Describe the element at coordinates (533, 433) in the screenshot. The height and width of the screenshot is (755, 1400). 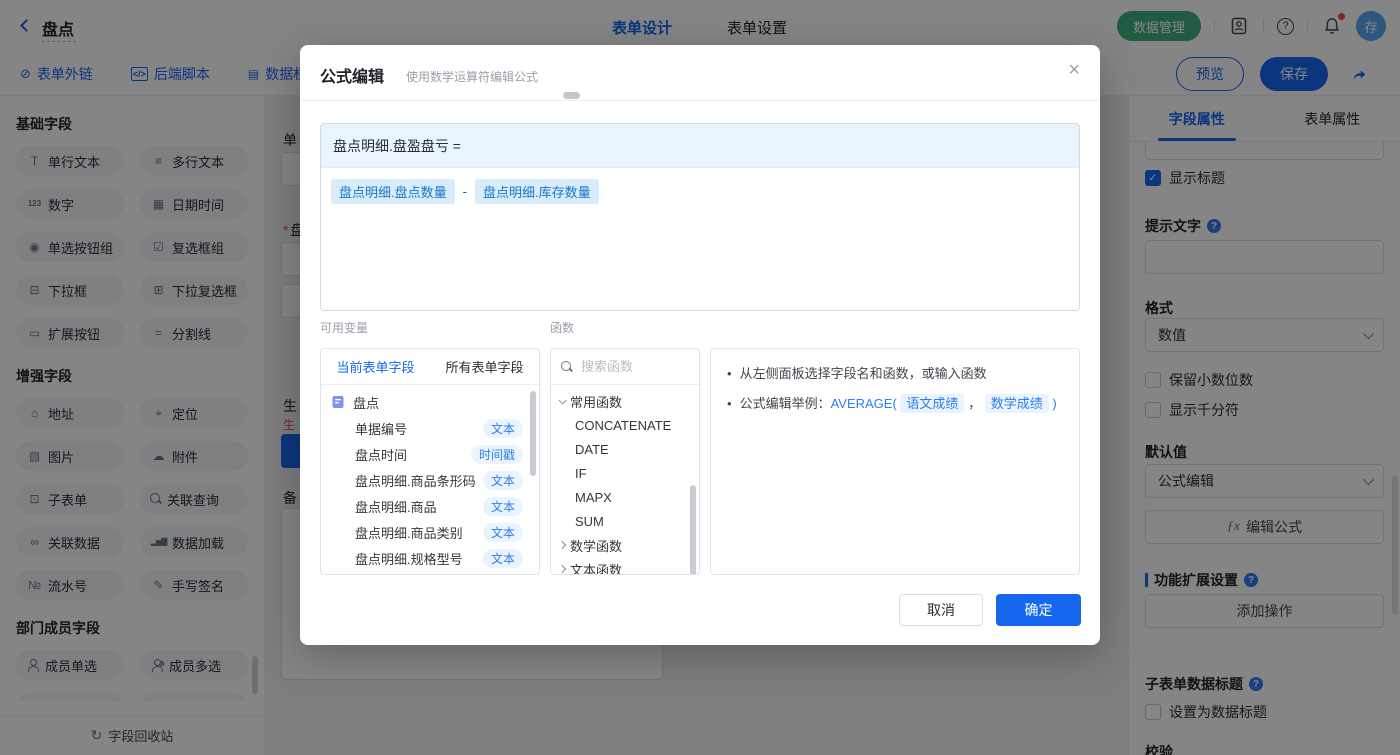
I see `tree-scrollbar` at that location.